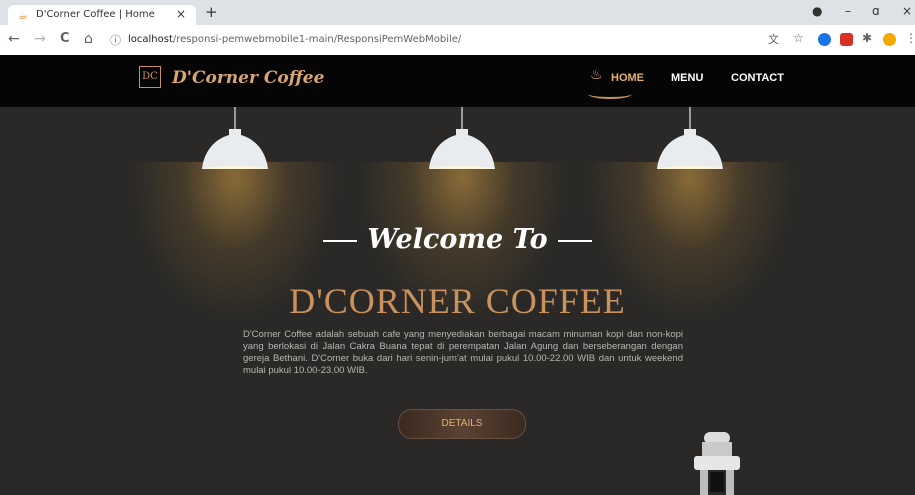  I want to click on tab-close-icon: ×, so click(181, 14).